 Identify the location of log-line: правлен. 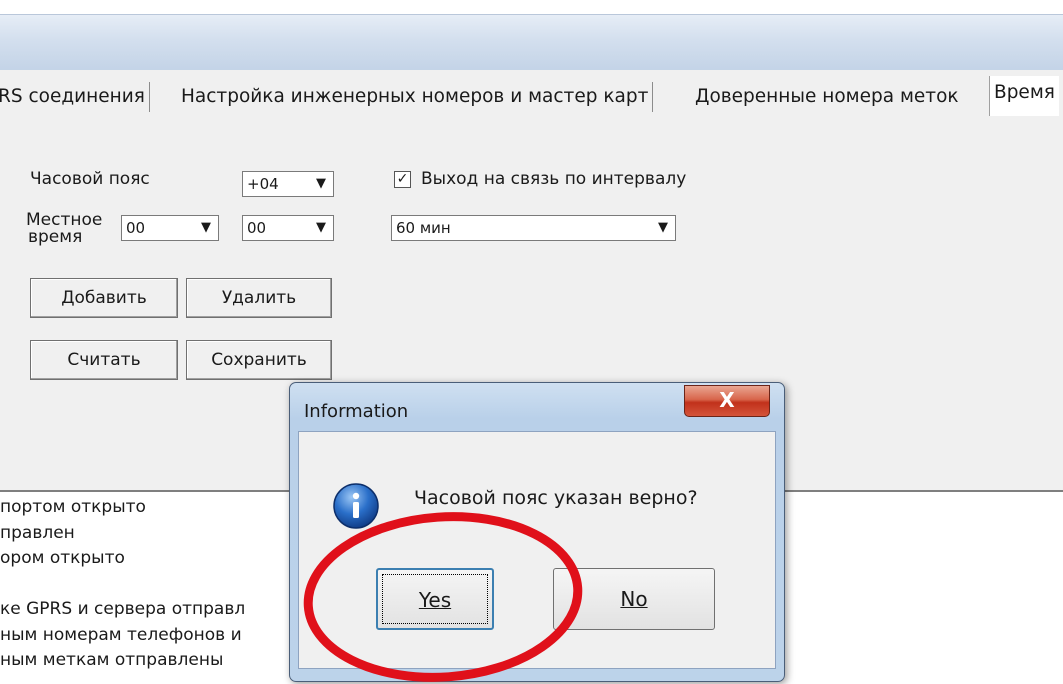
(37, 532).